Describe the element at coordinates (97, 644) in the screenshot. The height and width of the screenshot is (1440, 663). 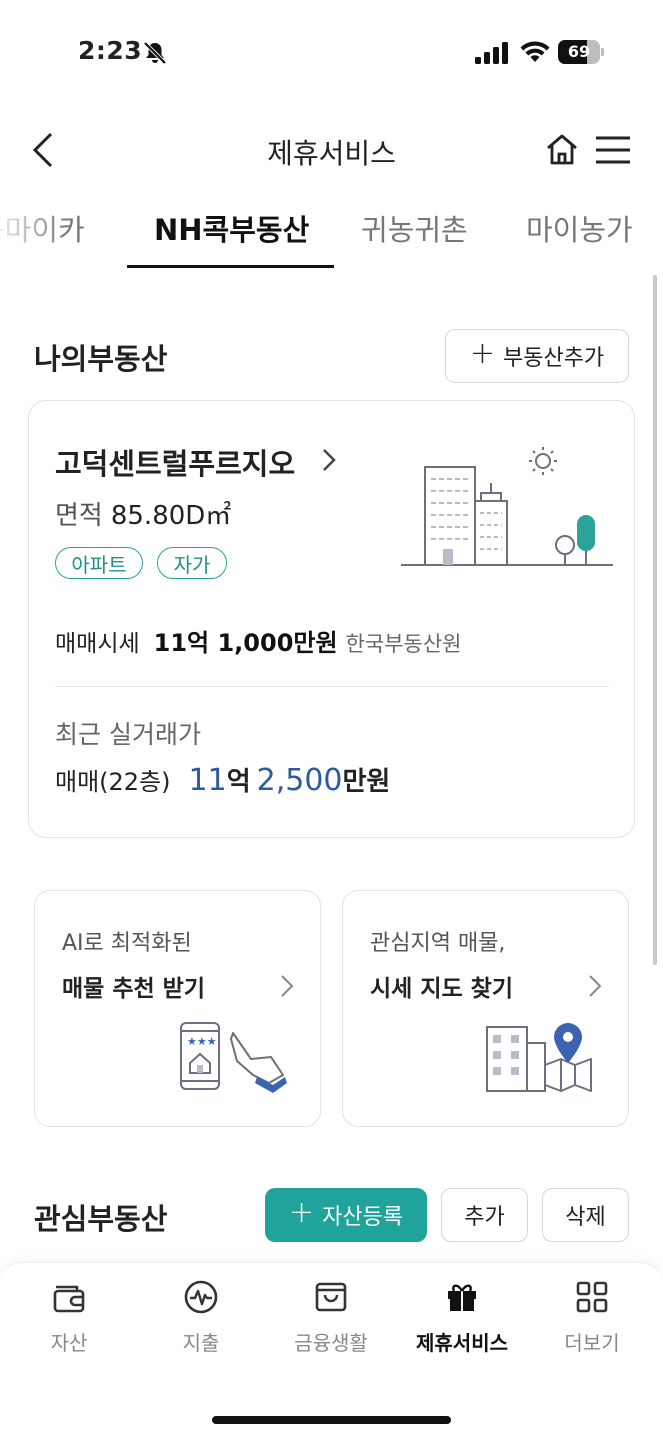
I see `market-price-label: 매매시세` at that location.